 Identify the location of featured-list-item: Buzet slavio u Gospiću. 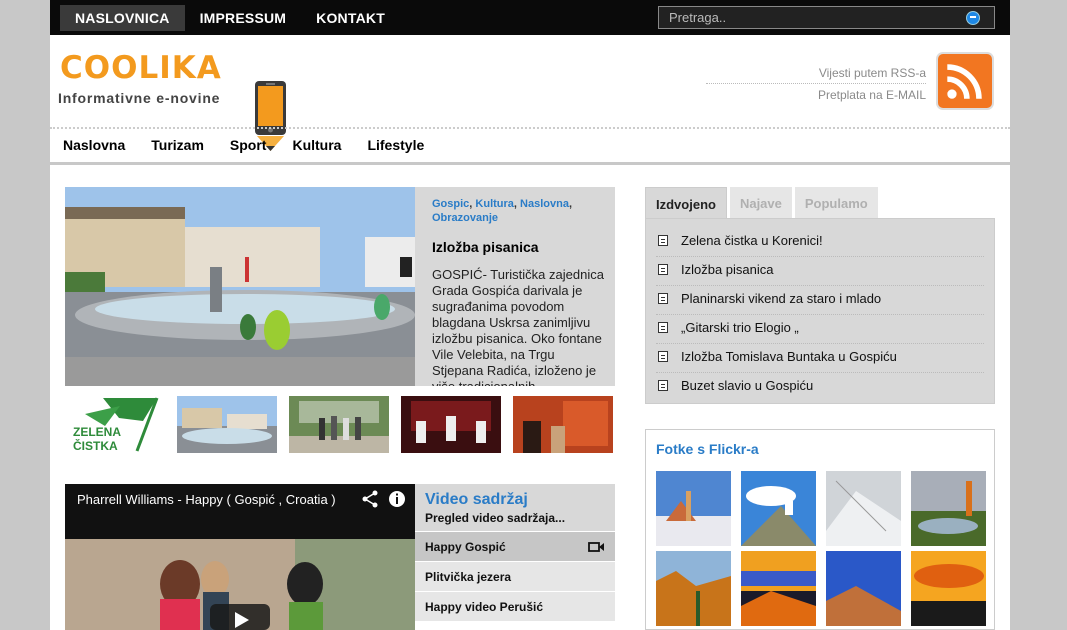
(820, 387).